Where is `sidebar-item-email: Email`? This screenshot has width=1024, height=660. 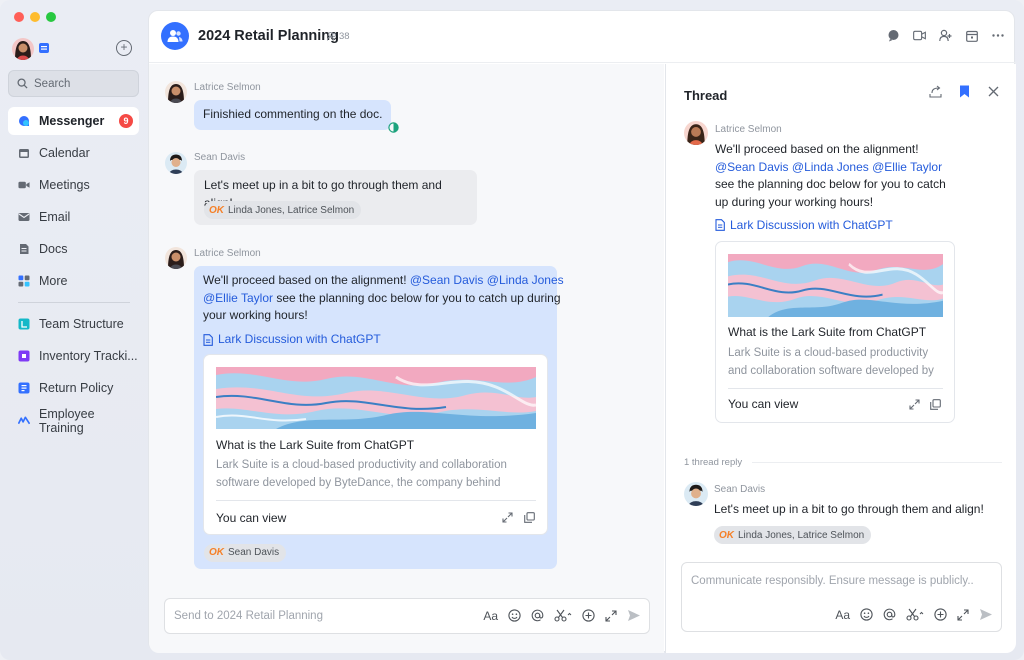 sidebar-item-email: Email is located at coordinates (73, 217).